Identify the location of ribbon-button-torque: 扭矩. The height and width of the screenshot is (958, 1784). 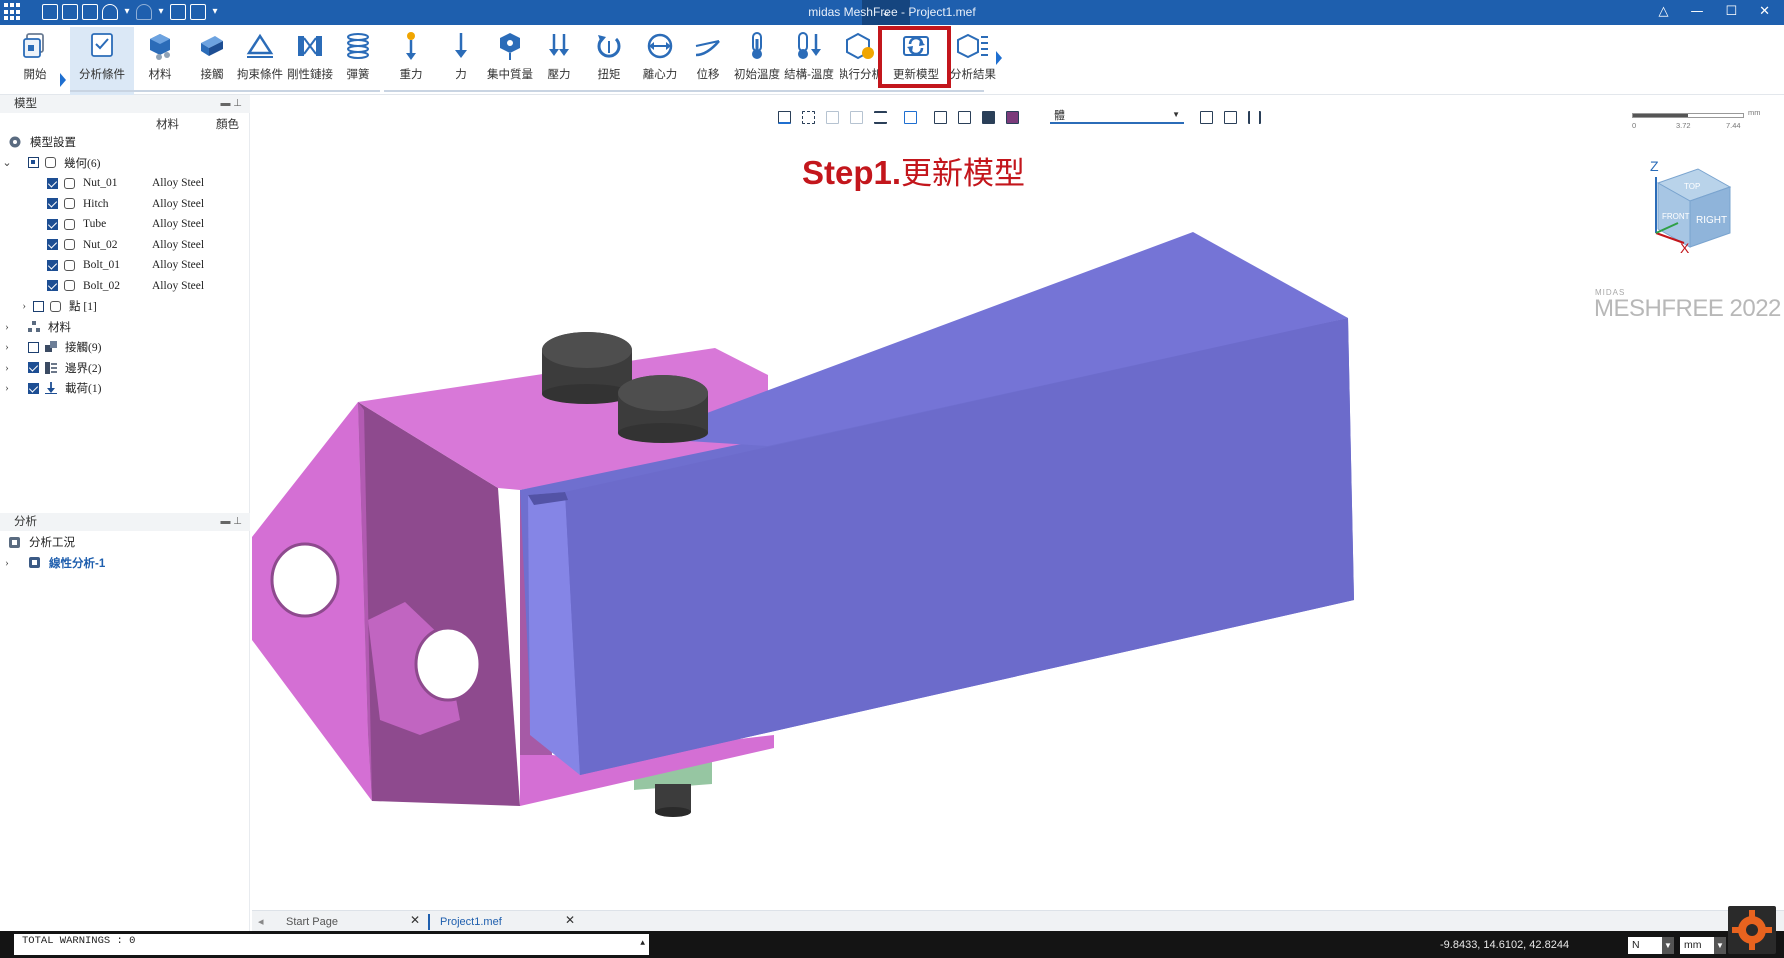
(609, 62).